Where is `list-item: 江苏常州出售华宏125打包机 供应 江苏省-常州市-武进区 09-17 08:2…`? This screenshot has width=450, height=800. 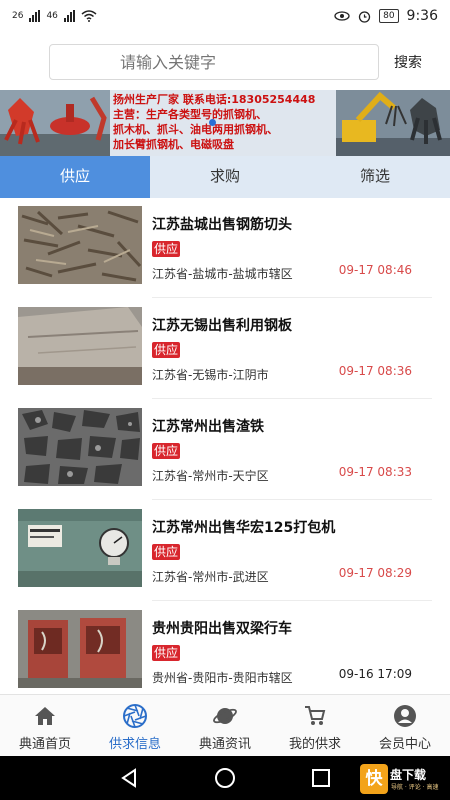 list-item: 江苏常州出售华宏125打包机 供应 江苏省-常州市-武进区 09-17 08:2… is located at coordinates (225, 551).